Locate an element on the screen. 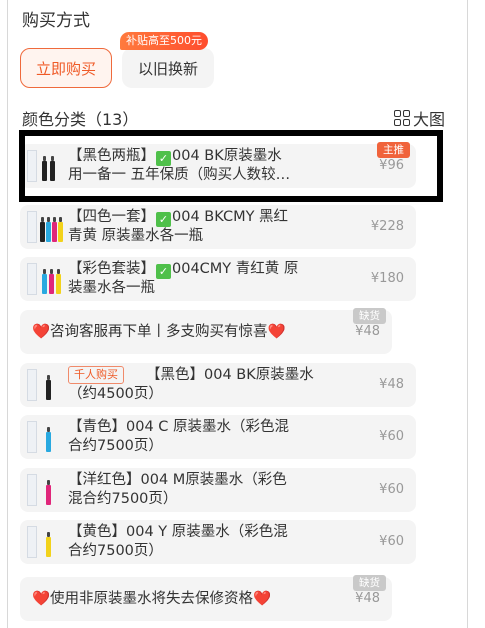 This screenshot has width=485, height=628. option-label: 【洋红色】004 M原装墨水（彩色 混合约7500页） is located at coordinates (177, 489).